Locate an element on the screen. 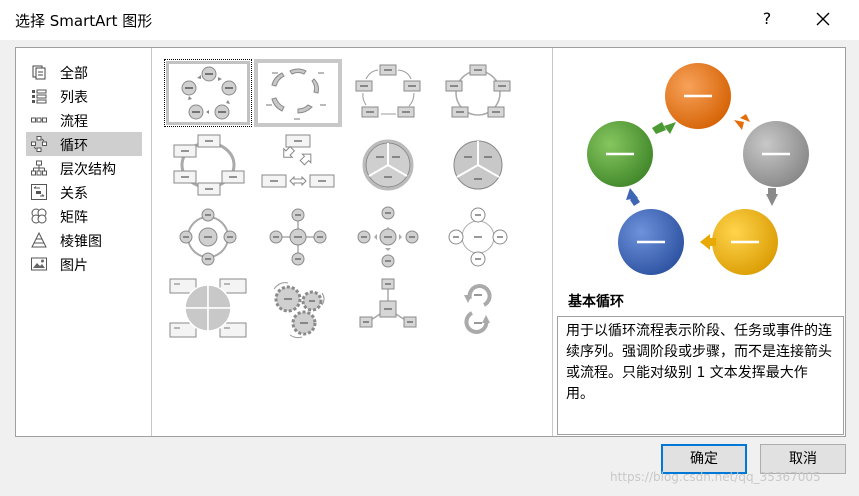  multidirectional-cycle-thumbnail is located at coordinates (298, 161).